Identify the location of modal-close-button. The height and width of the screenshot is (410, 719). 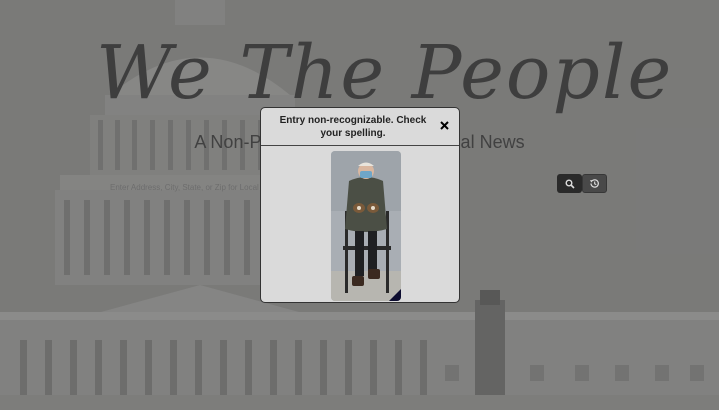
(444, 125).